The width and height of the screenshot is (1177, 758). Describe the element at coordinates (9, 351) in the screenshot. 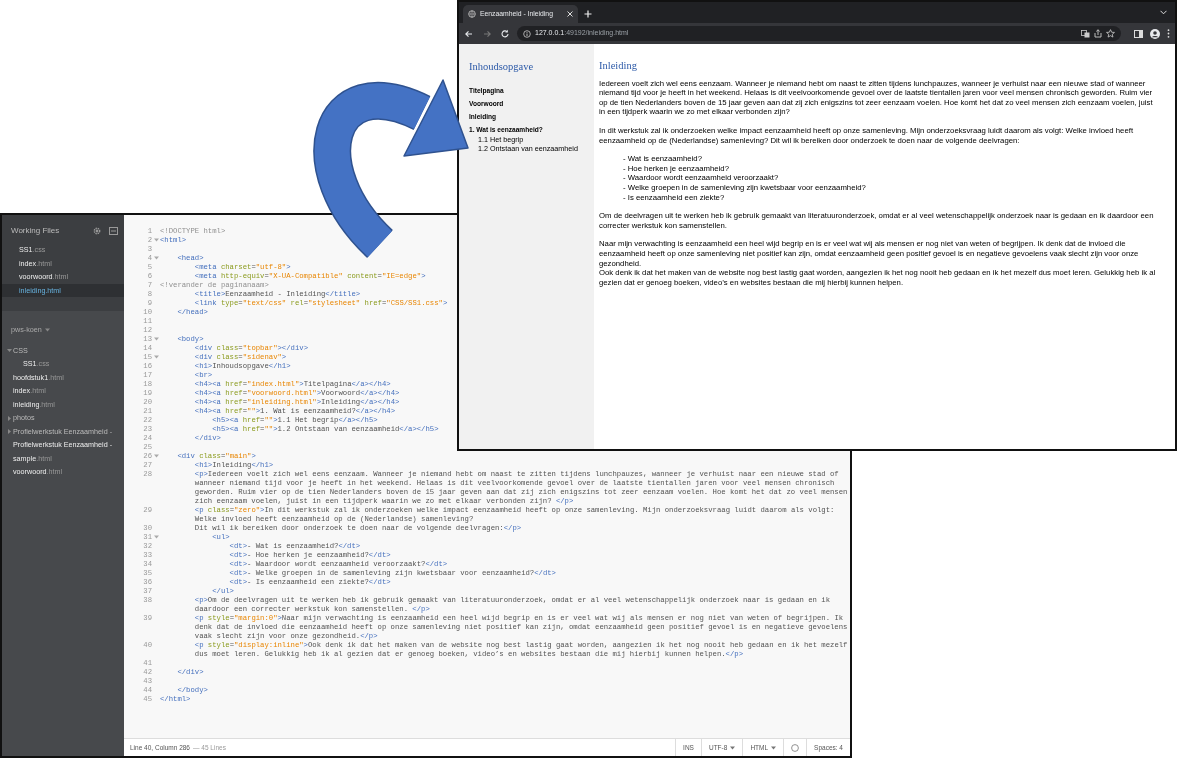

I see `expanded-arrow-icon` at that location.